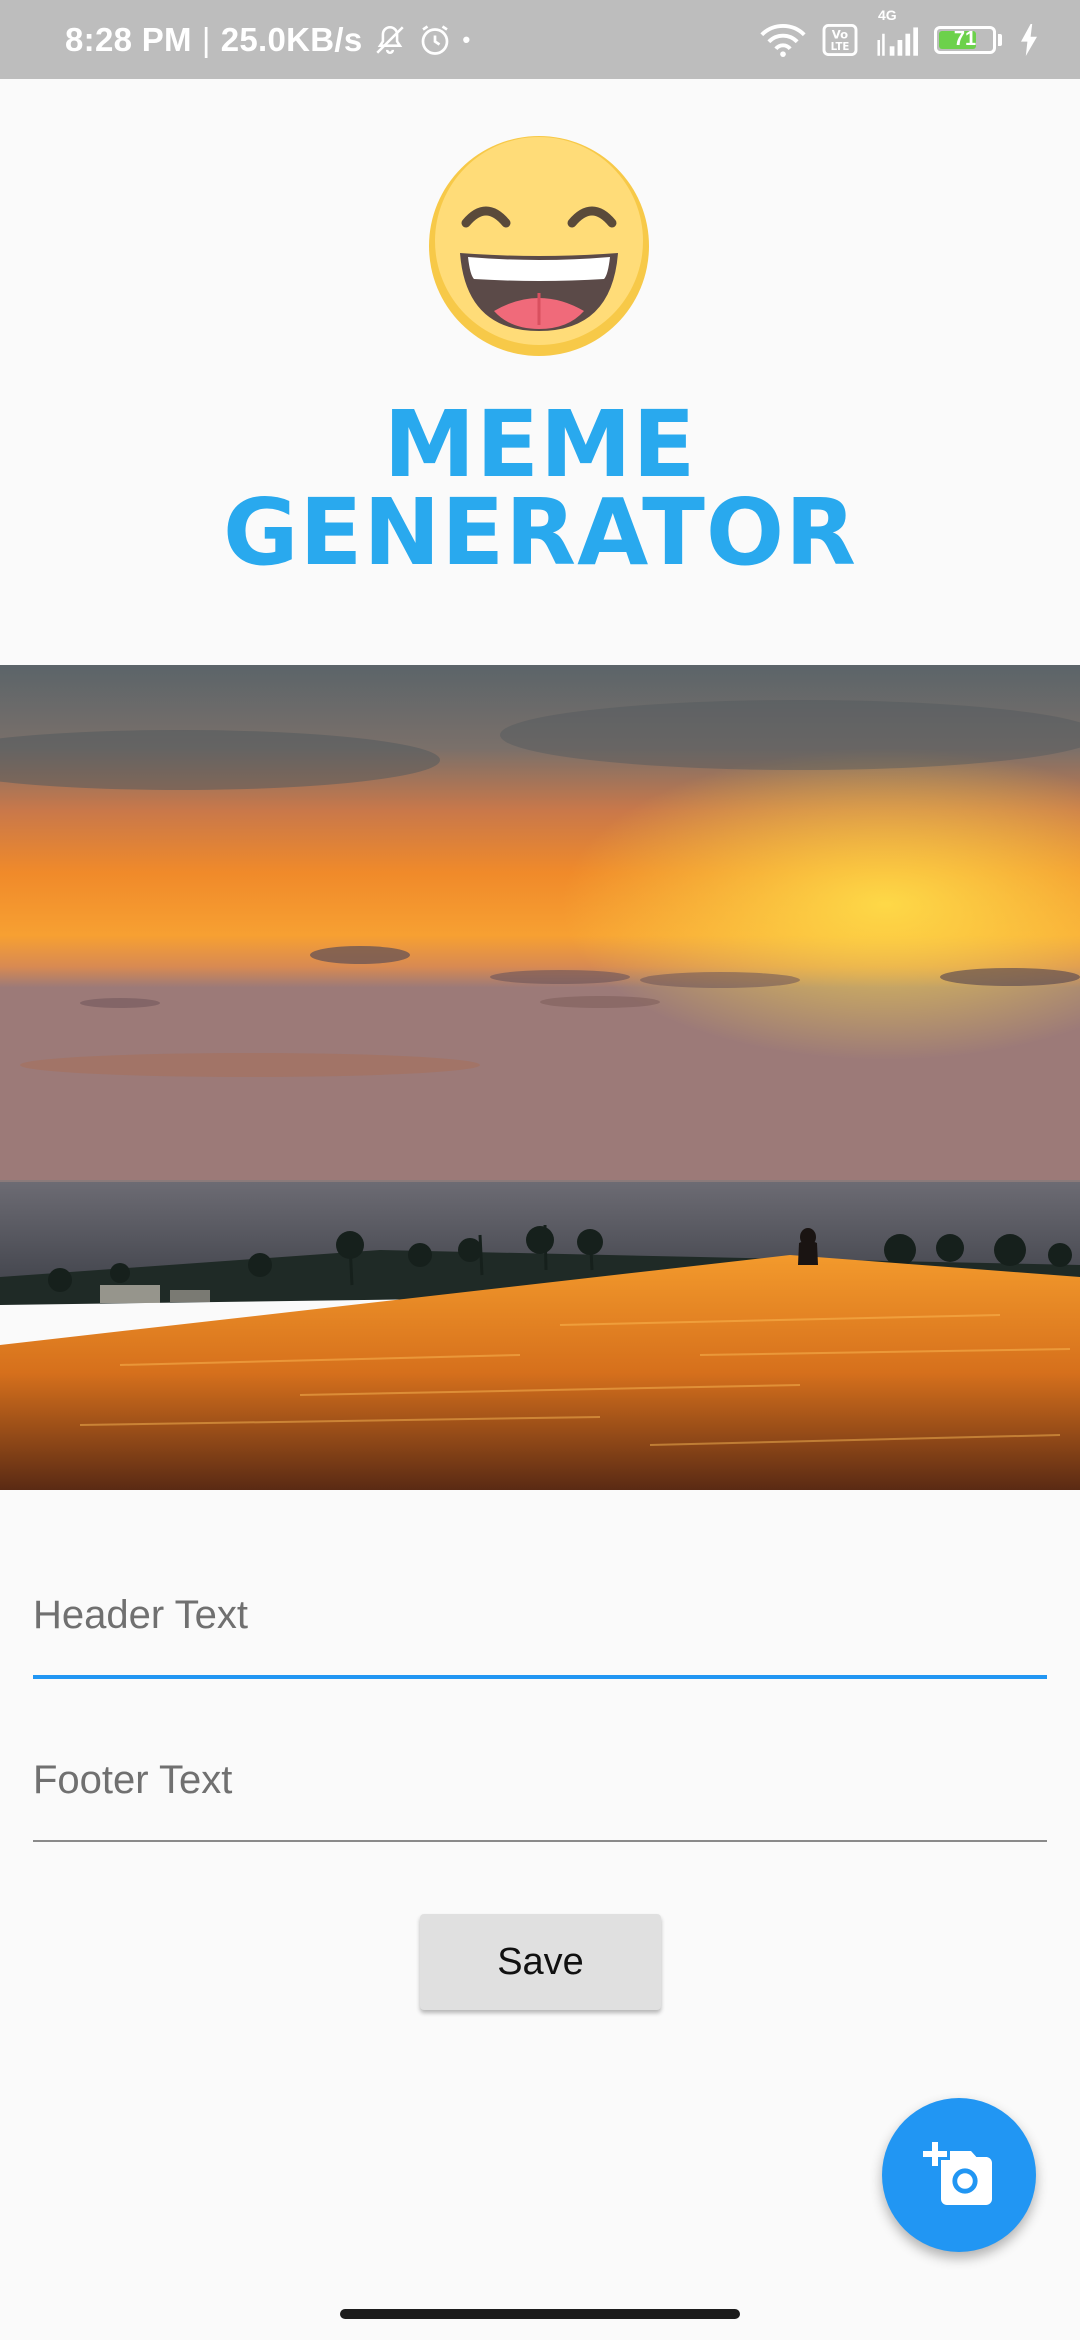 Image resolution: width=1080 pixels, height=2340 pixels. What do you see at coordinates (540, 39) in the screenshot?
I see `status-bar: 8:28 PM | 25.0KB/s • Vo LTE 4G 71` at bounding box center [540, 39].